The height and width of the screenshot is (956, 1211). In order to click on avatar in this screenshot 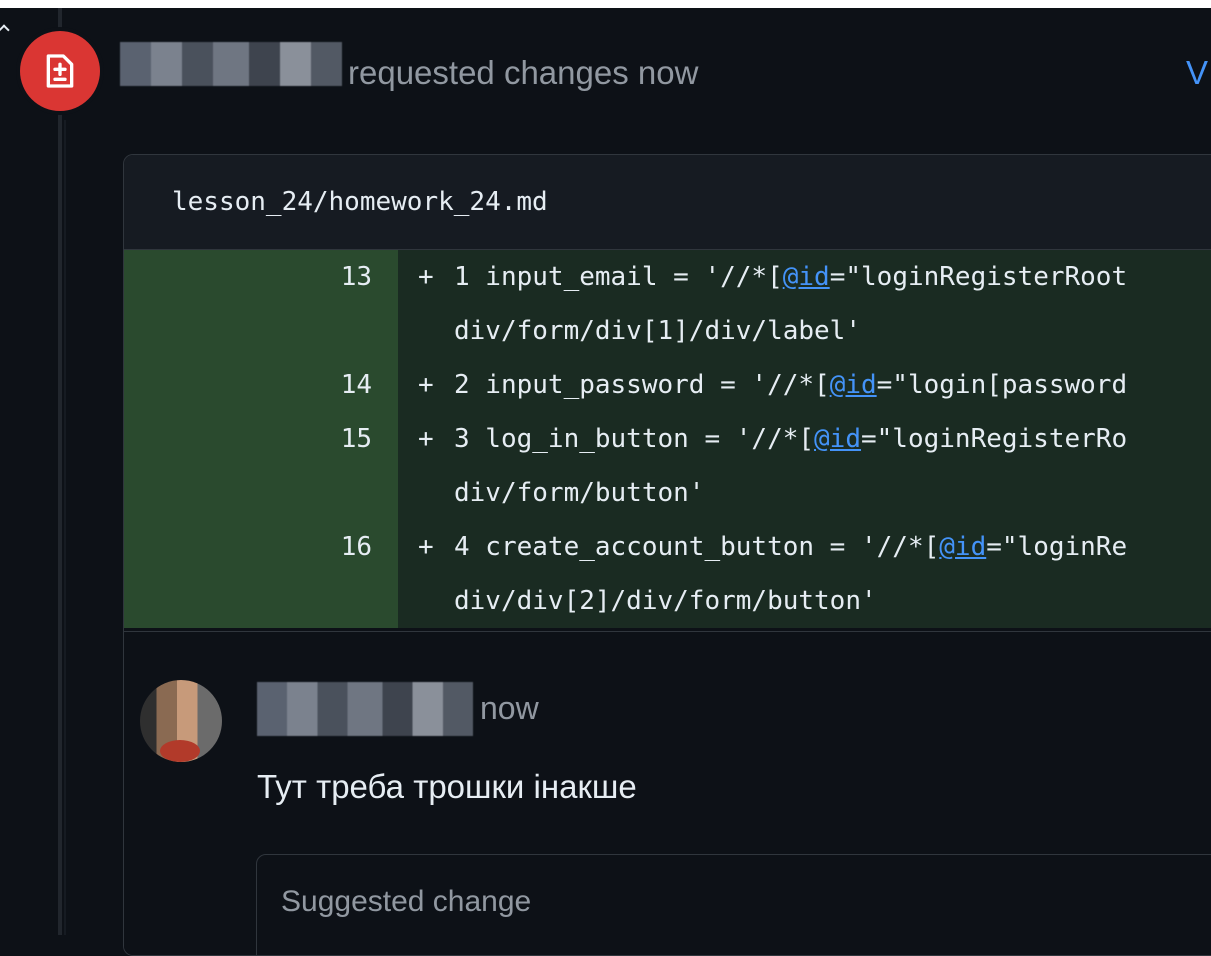, I will do `click(181, 721)`.